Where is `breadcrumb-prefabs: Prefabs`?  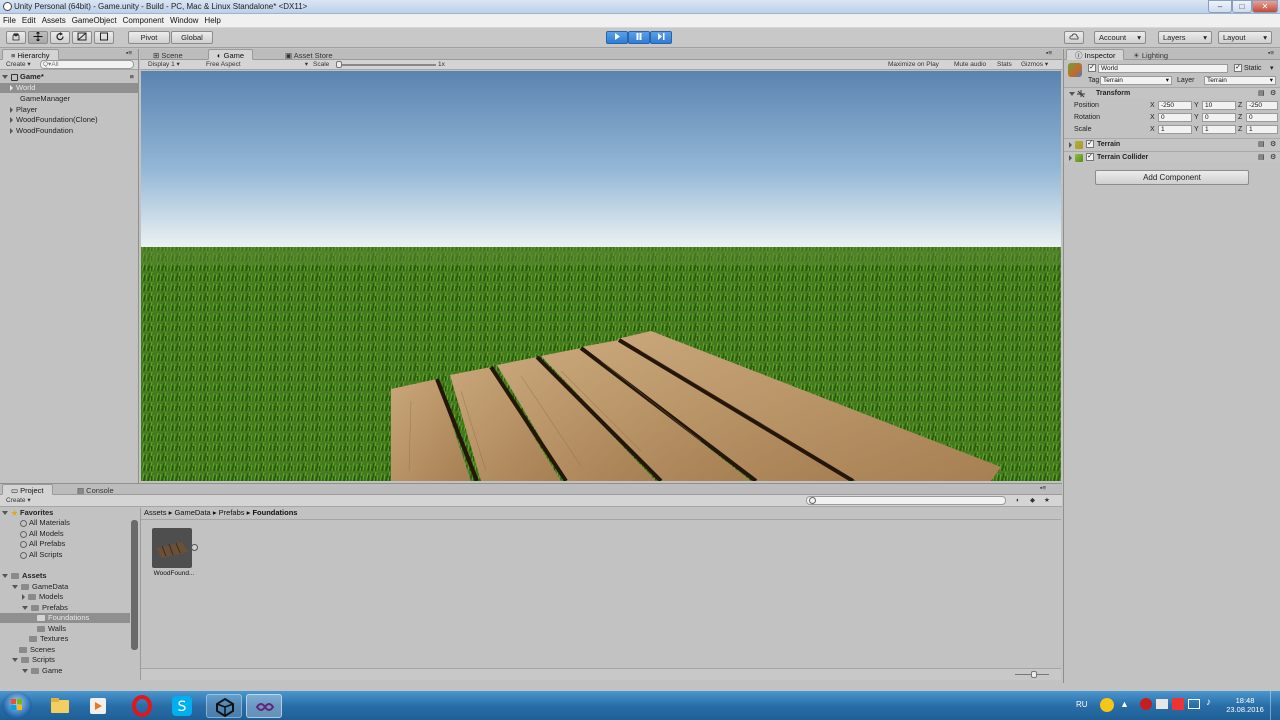 breadcrumb-prefabs: Prefabs is located at coordinates (232, 512).